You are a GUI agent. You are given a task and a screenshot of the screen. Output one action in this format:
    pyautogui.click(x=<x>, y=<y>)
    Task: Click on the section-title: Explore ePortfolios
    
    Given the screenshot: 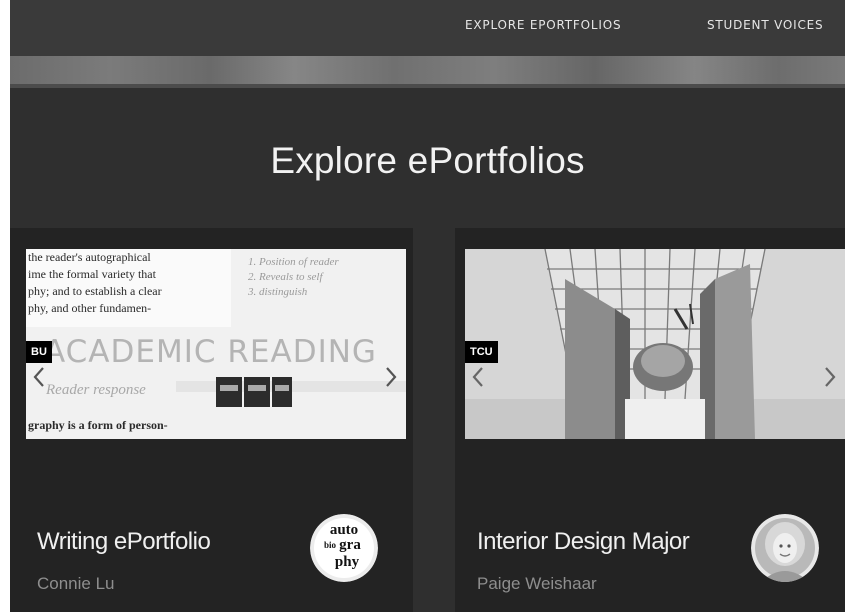 What is the action you would take?
    pyautogui.click(x=427, y=160)
    